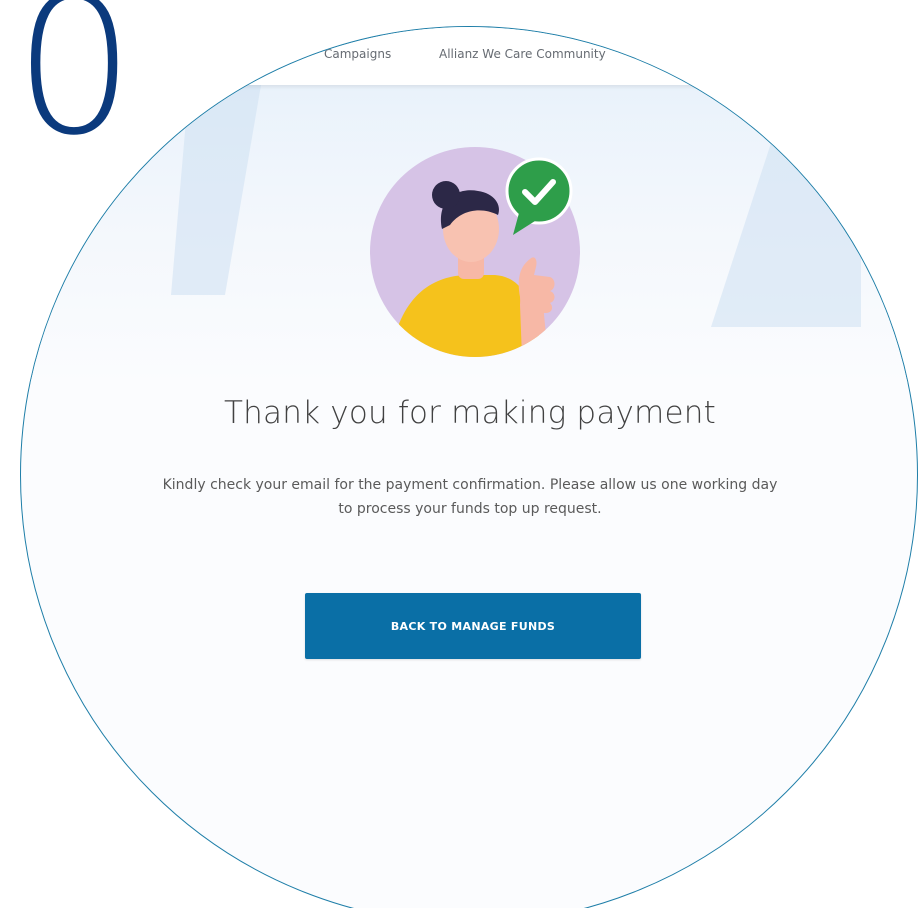  I want to click on hair-bun-shape, so click(446, 195).